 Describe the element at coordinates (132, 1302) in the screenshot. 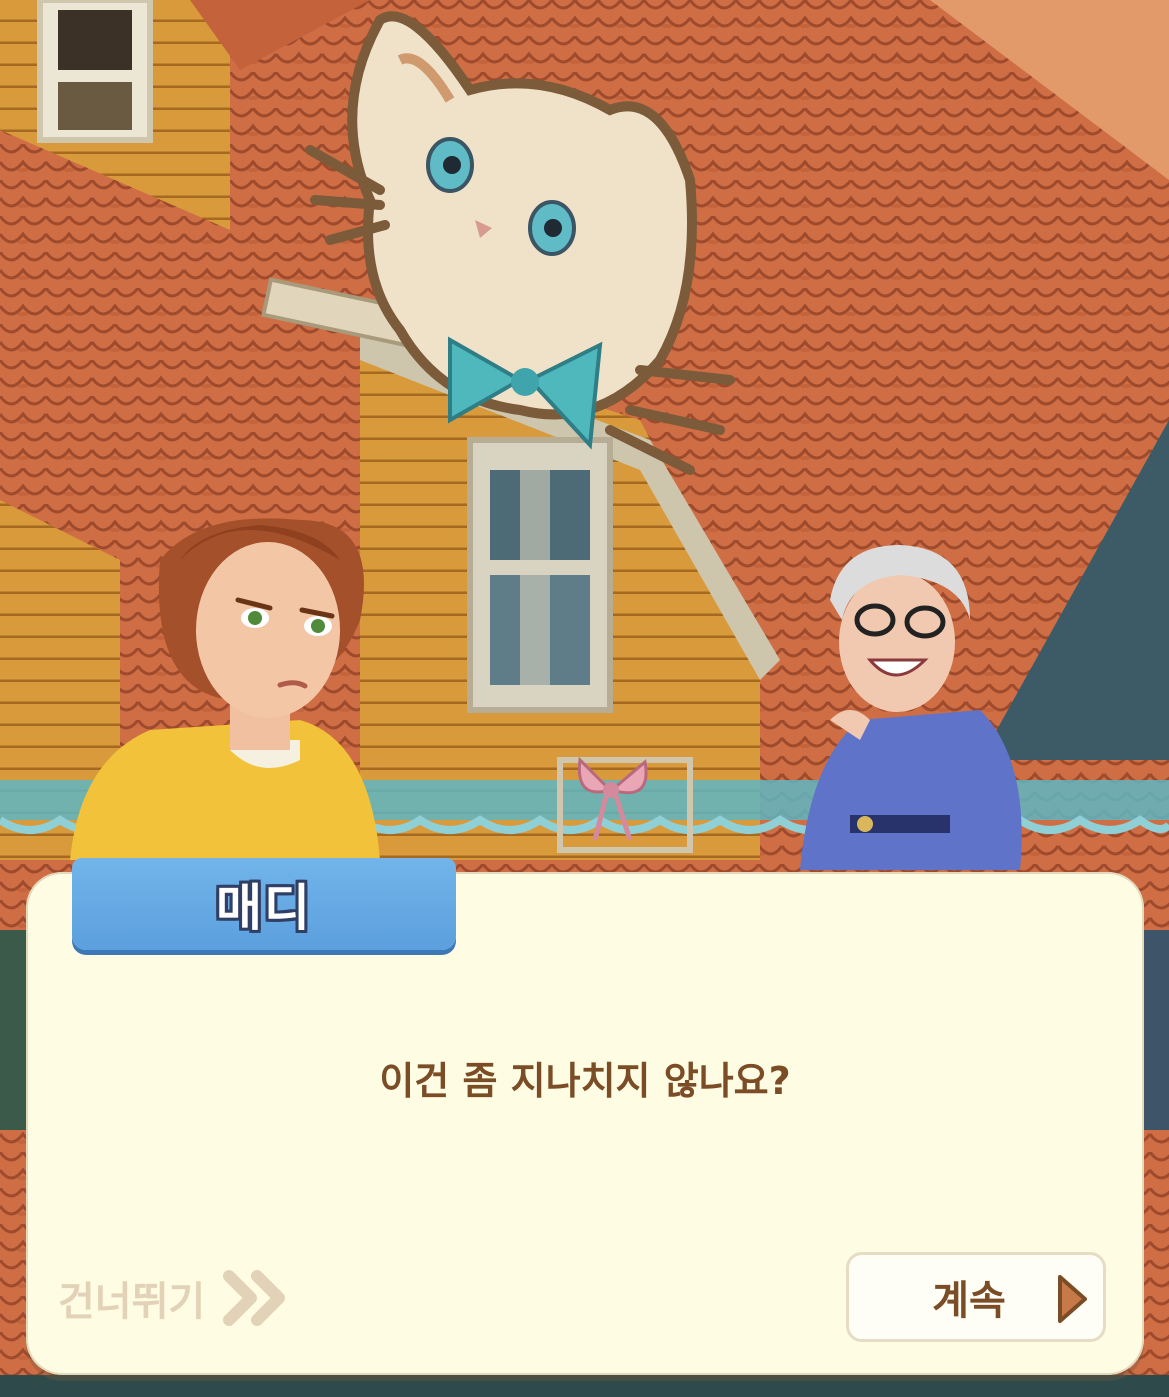

I see `skip-label: 건너뛰기` at that location.